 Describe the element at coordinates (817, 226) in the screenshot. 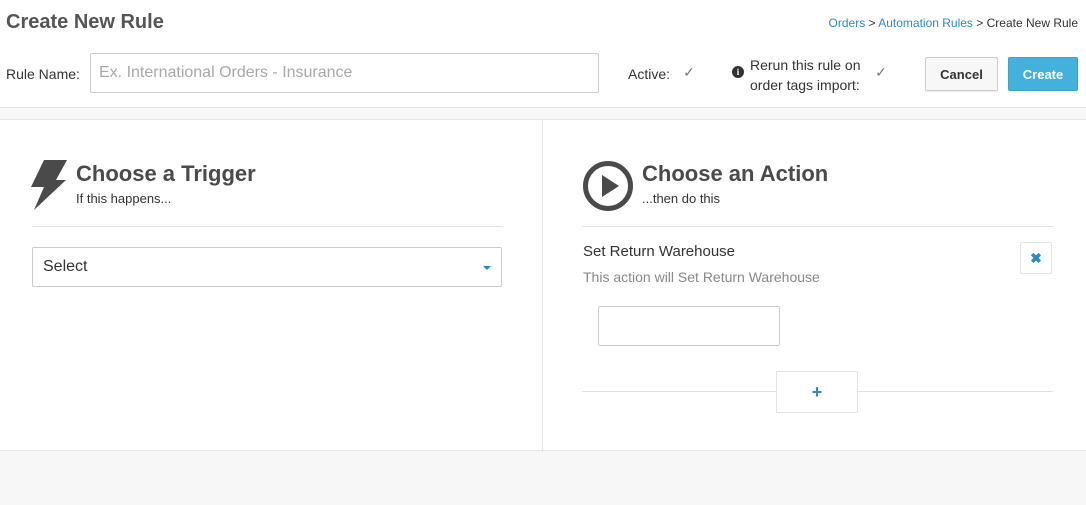

I see `action-divider` at that location.